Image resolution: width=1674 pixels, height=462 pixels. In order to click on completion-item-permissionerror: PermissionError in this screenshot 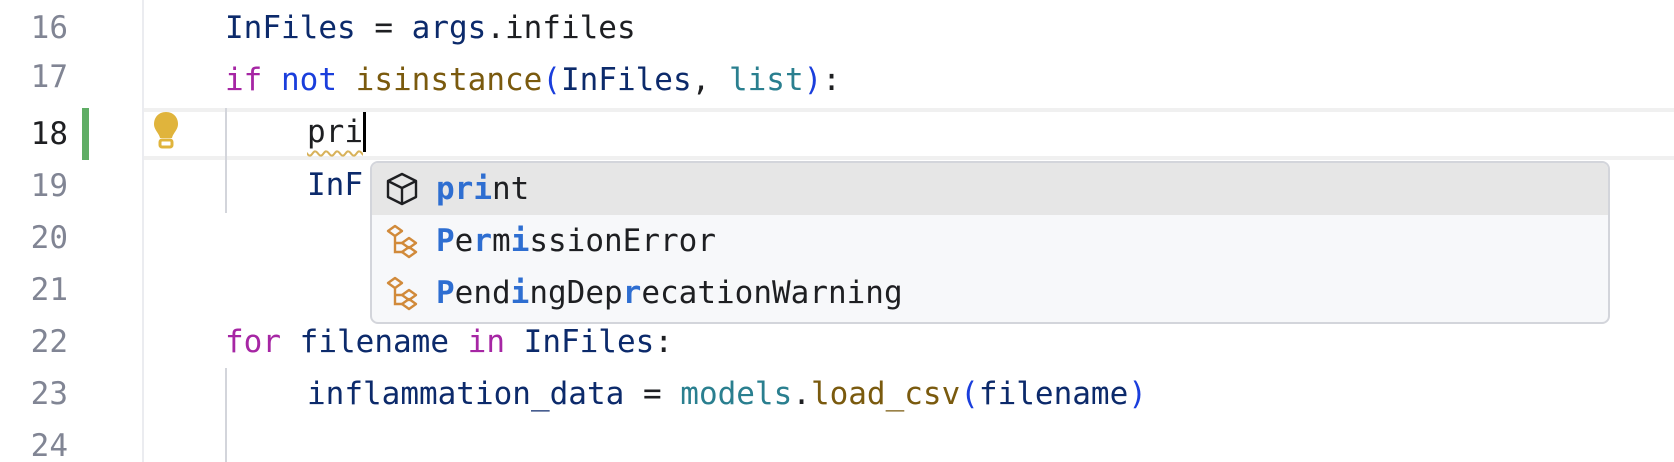, I will do `click(990, 241)`.